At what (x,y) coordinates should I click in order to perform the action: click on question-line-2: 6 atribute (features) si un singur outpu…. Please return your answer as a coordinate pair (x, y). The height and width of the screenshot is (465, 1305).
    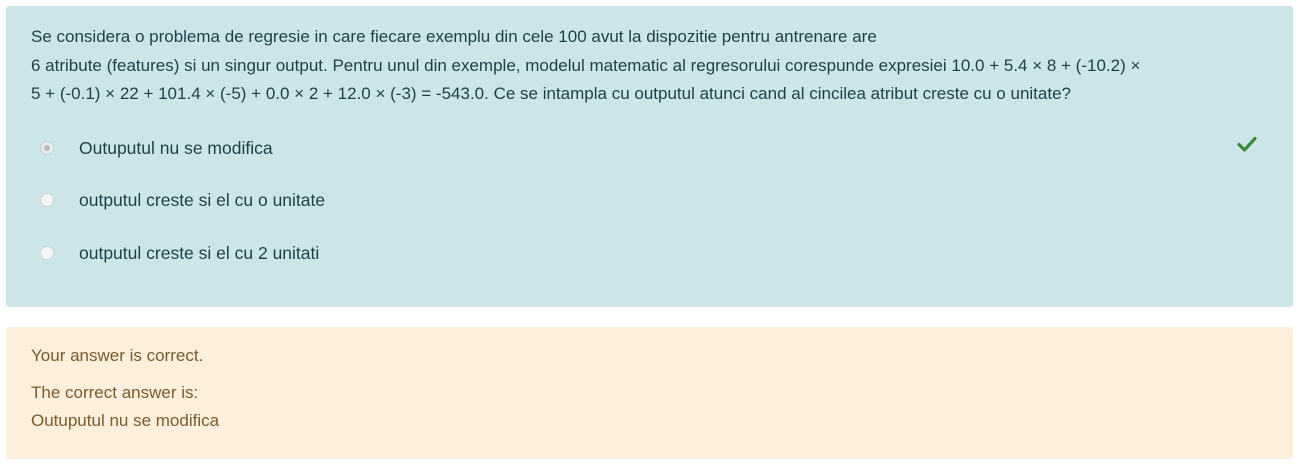
    Looking at the image, I should click on (586, 65).